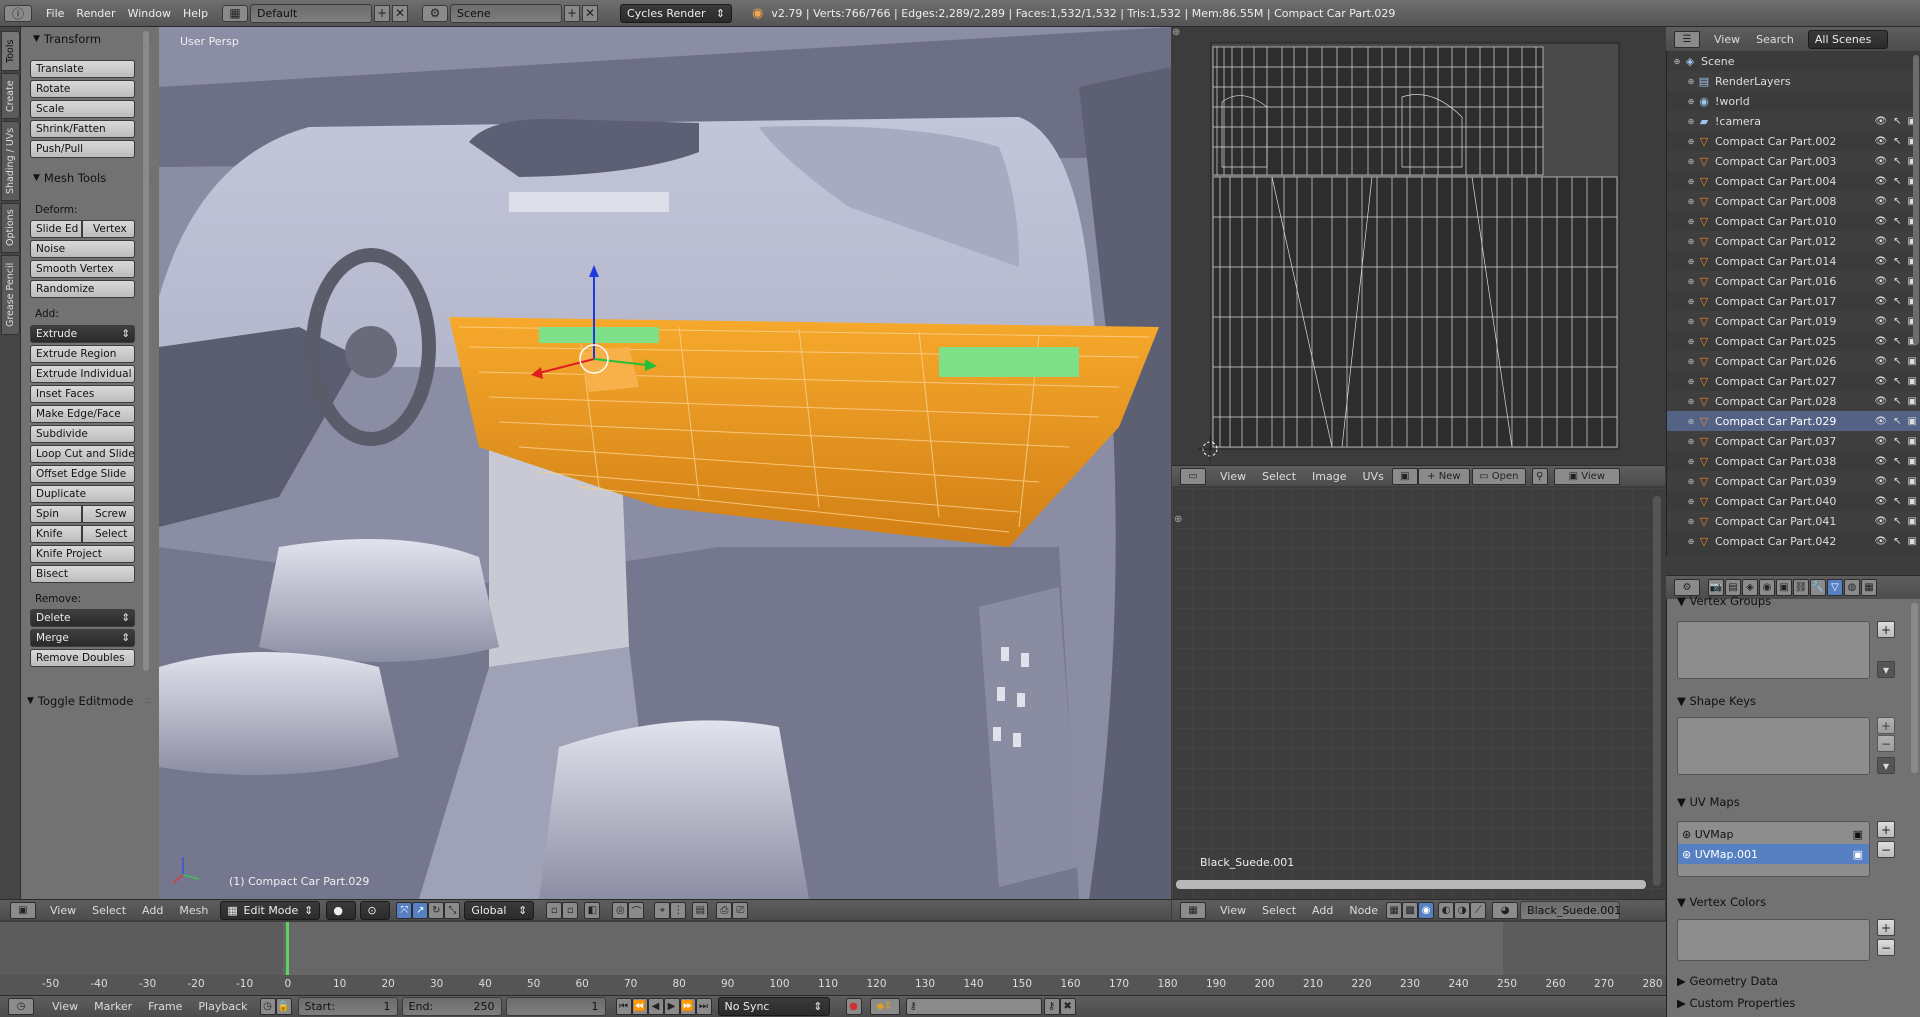  Describe the element at coordinates (82, 374) in the screenshot. I see `extrude-individual-button: Extrude Individual` at that location.